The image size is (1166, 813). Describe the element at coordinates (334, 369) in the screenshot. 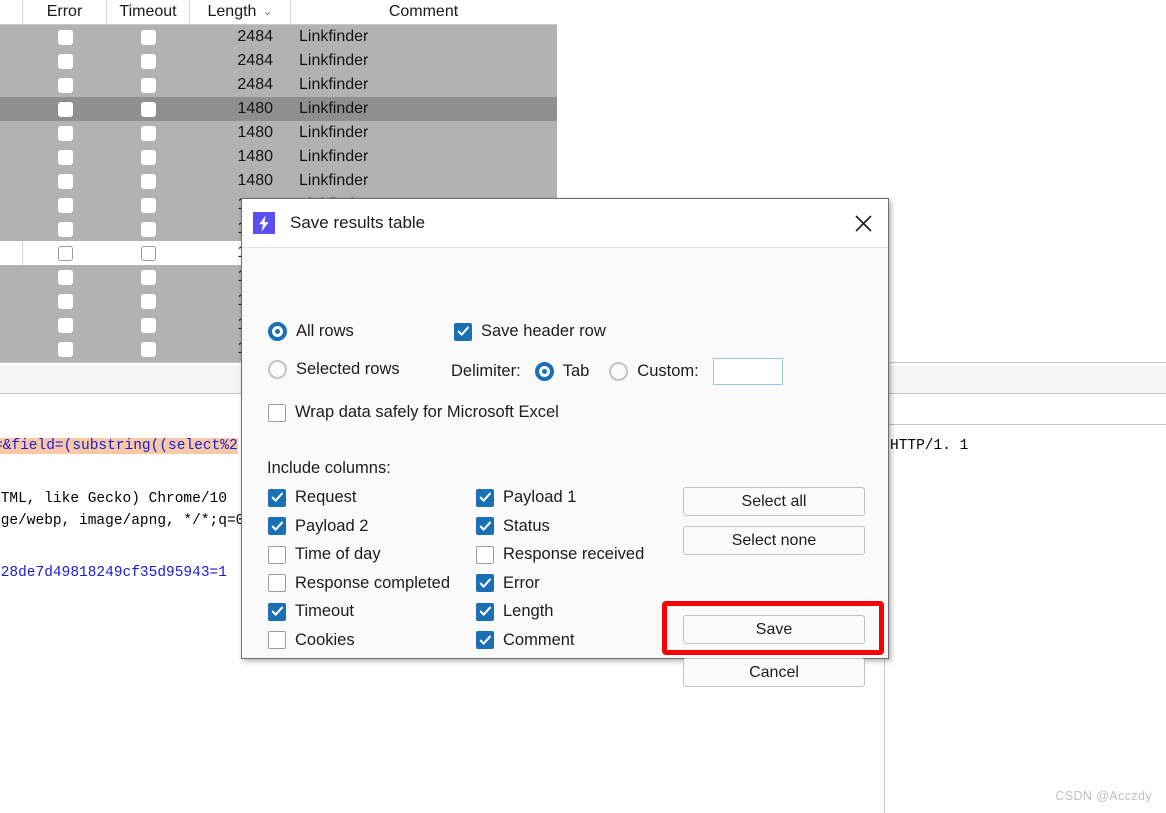

I see `radio-selected-rows: Selected rows` at that location.